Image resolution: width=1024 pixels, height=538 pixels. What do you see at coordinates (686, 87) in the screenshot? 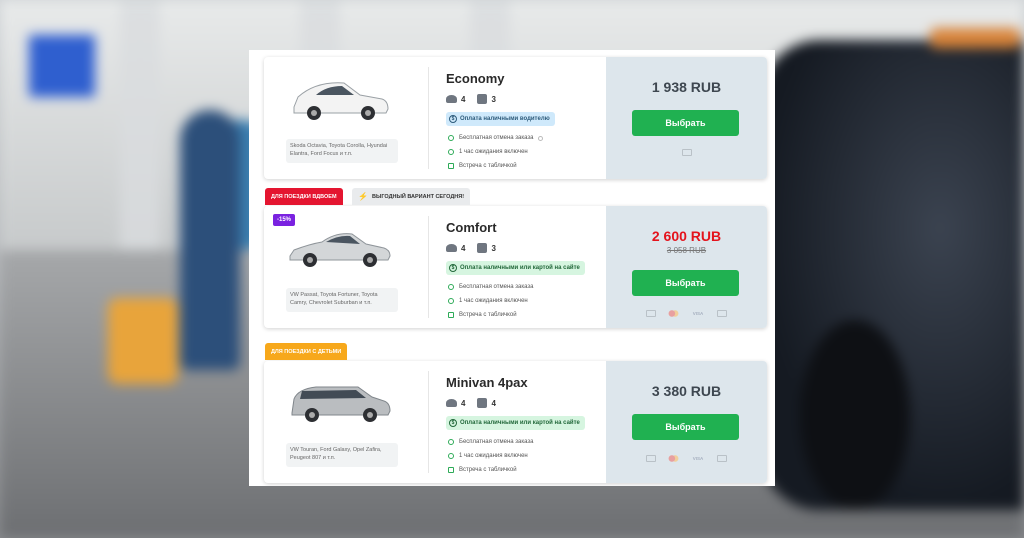
I see `price: 1 938 RUB` at bounding box center [686, 87].